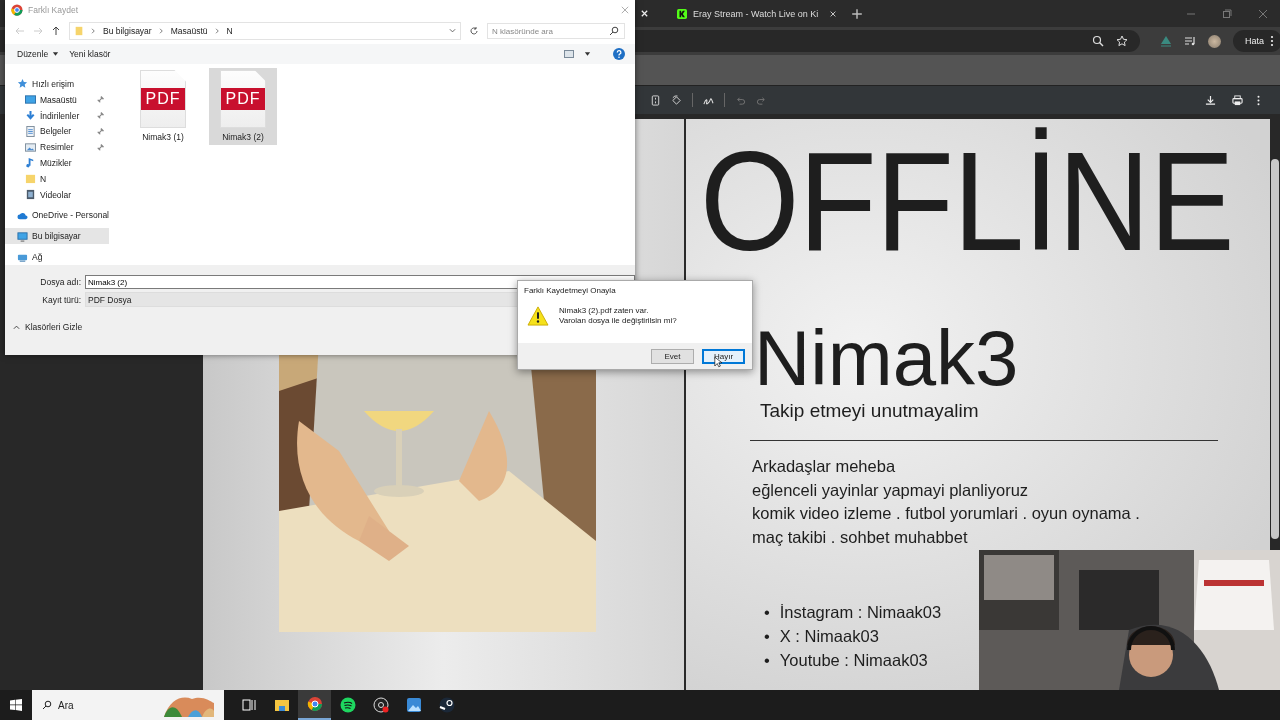 The image size is (1280, 720). What do you see at coordinates (833, 13) in the screenshot?
I see `close-icon` at bounding box center [833, 13].